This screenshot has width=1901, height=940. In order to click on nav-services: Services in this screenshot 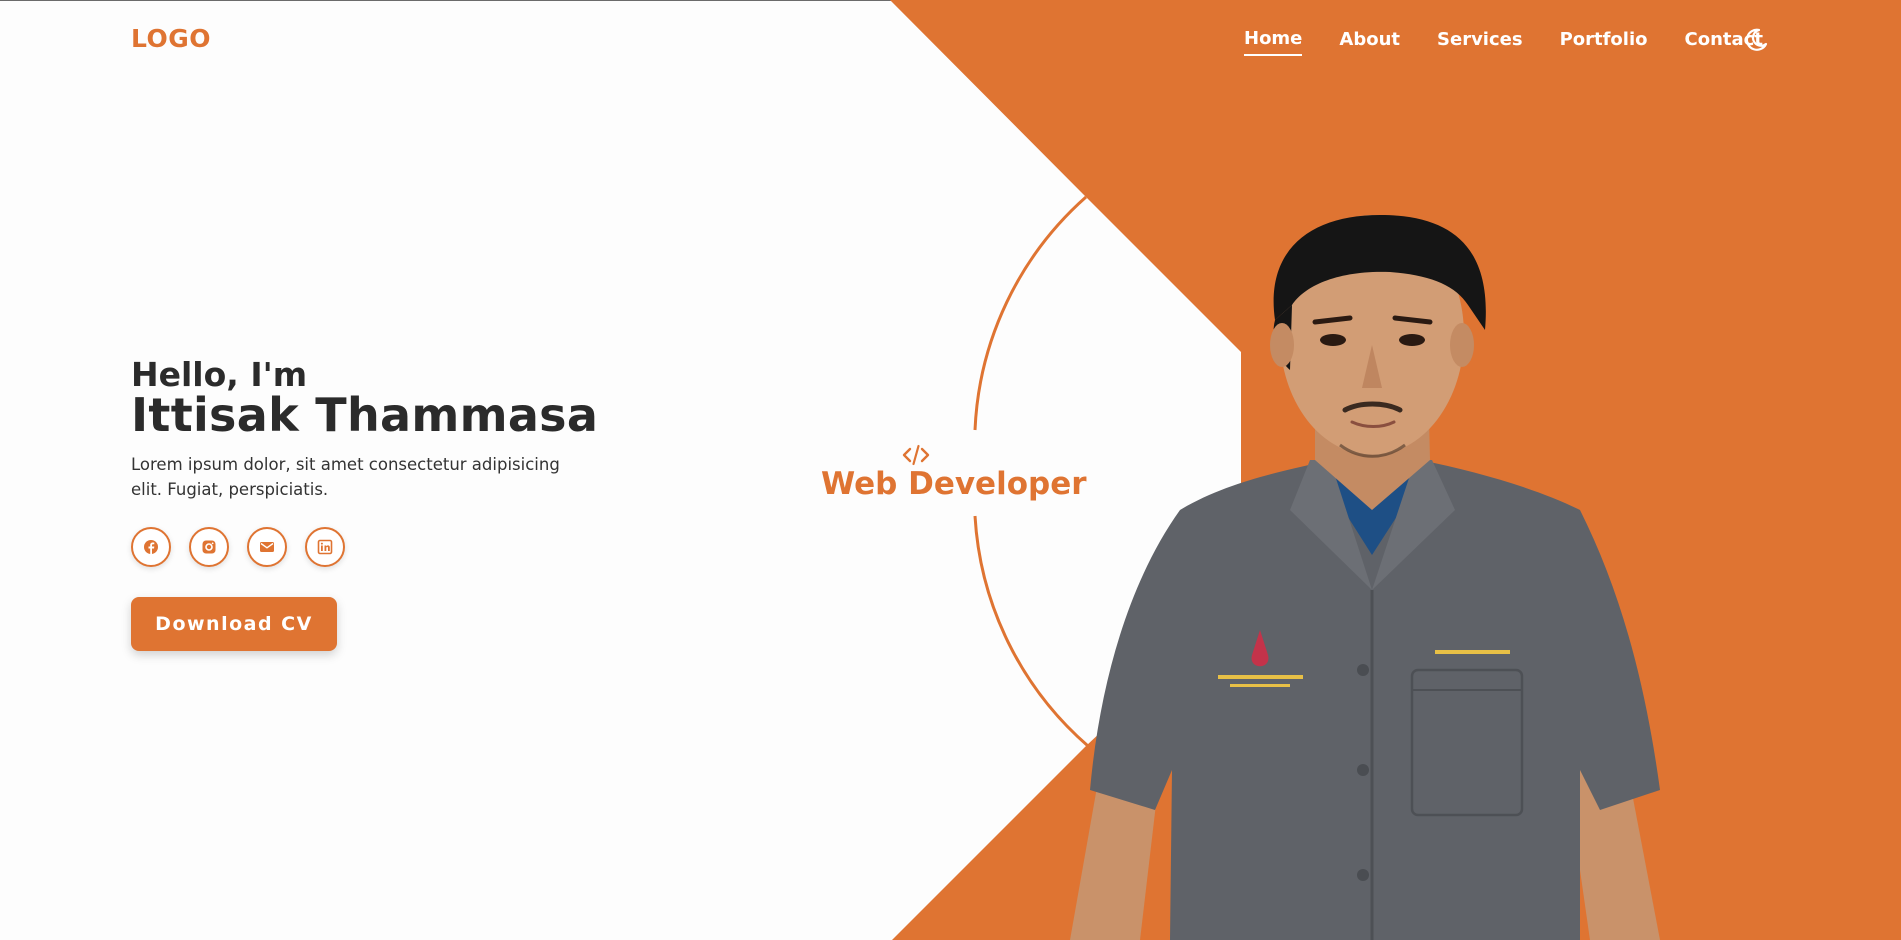, I will do `click(1480, 42)`.